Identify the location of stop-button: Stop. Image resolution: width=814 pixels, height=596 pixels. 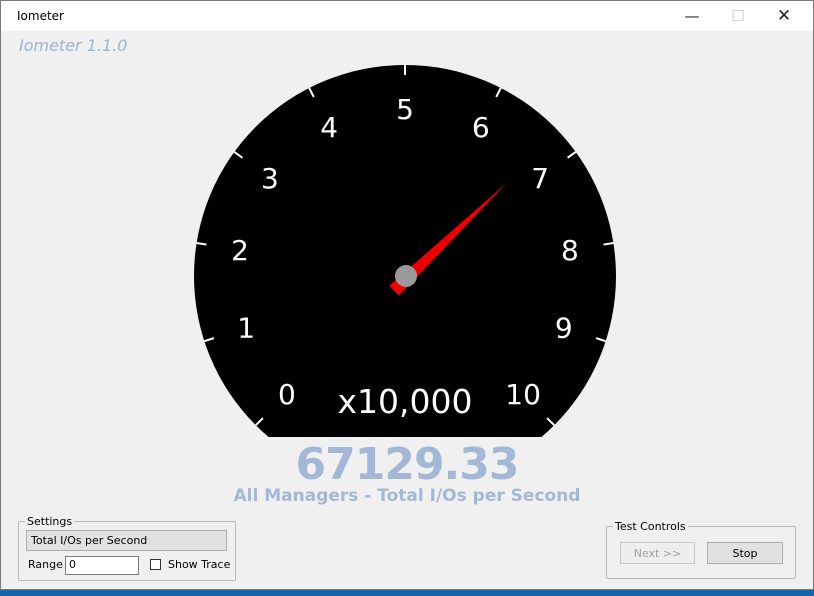
(745, 553).